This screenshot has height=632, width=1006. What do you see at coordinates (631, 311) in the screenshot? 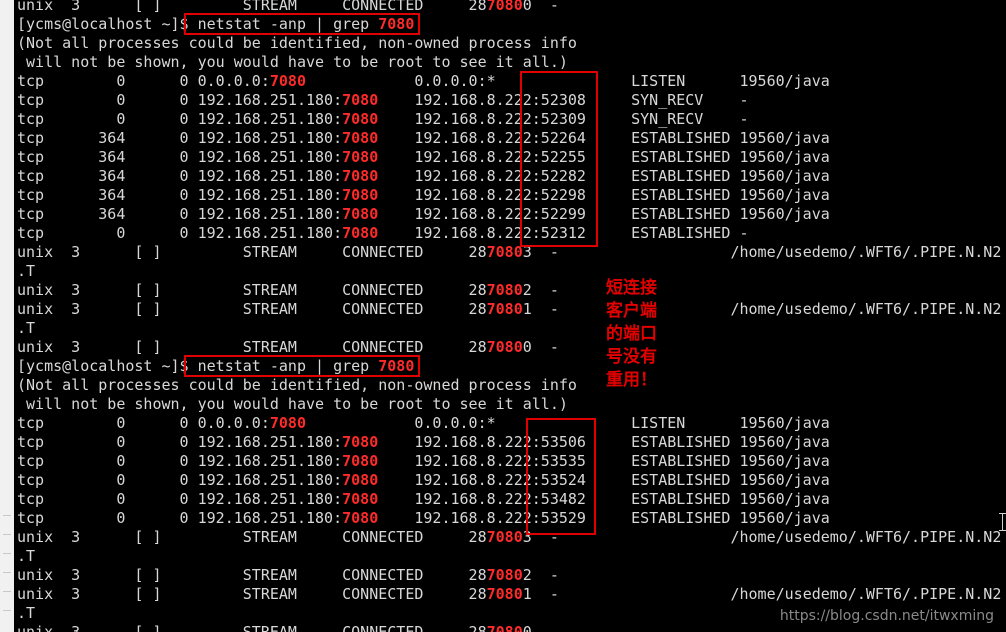
I see `annotation-line: 客户端` at bounding box center [631, 311].